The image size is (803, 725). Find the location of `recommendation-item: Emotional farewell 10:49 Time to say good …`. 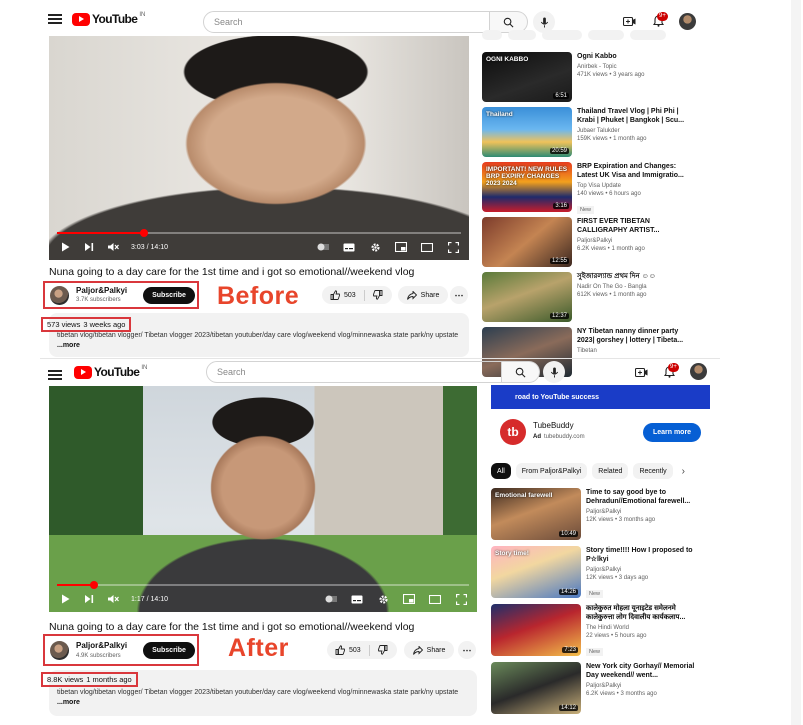

recommendation-item: Emotional farewell 10:49 Time to say good … is located at coordinates (600, 515).